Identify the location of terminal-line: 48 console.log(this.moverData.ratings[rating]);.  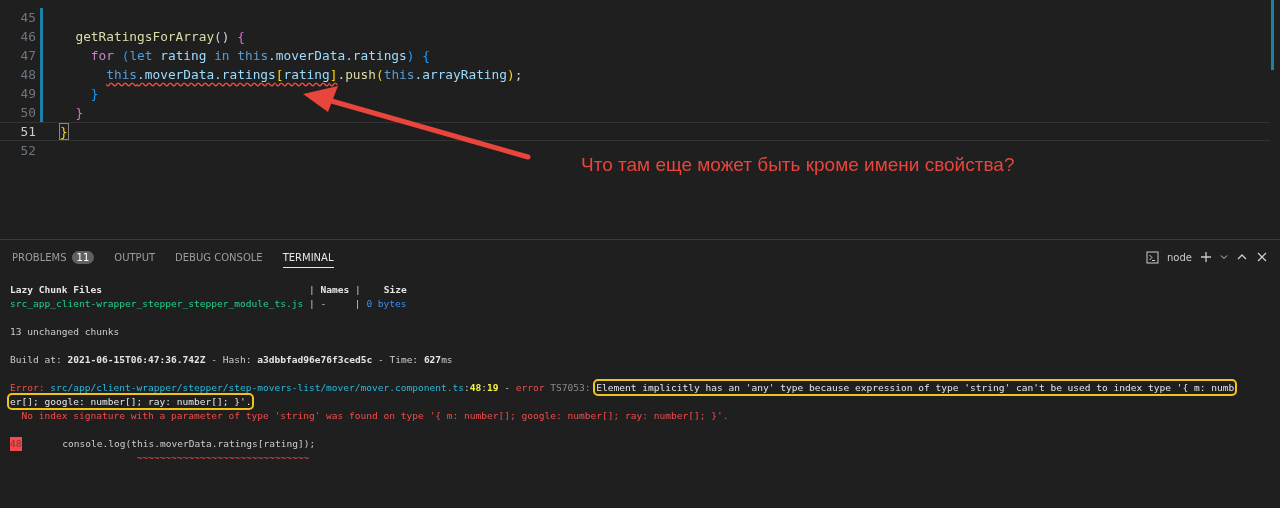
(163, 444).